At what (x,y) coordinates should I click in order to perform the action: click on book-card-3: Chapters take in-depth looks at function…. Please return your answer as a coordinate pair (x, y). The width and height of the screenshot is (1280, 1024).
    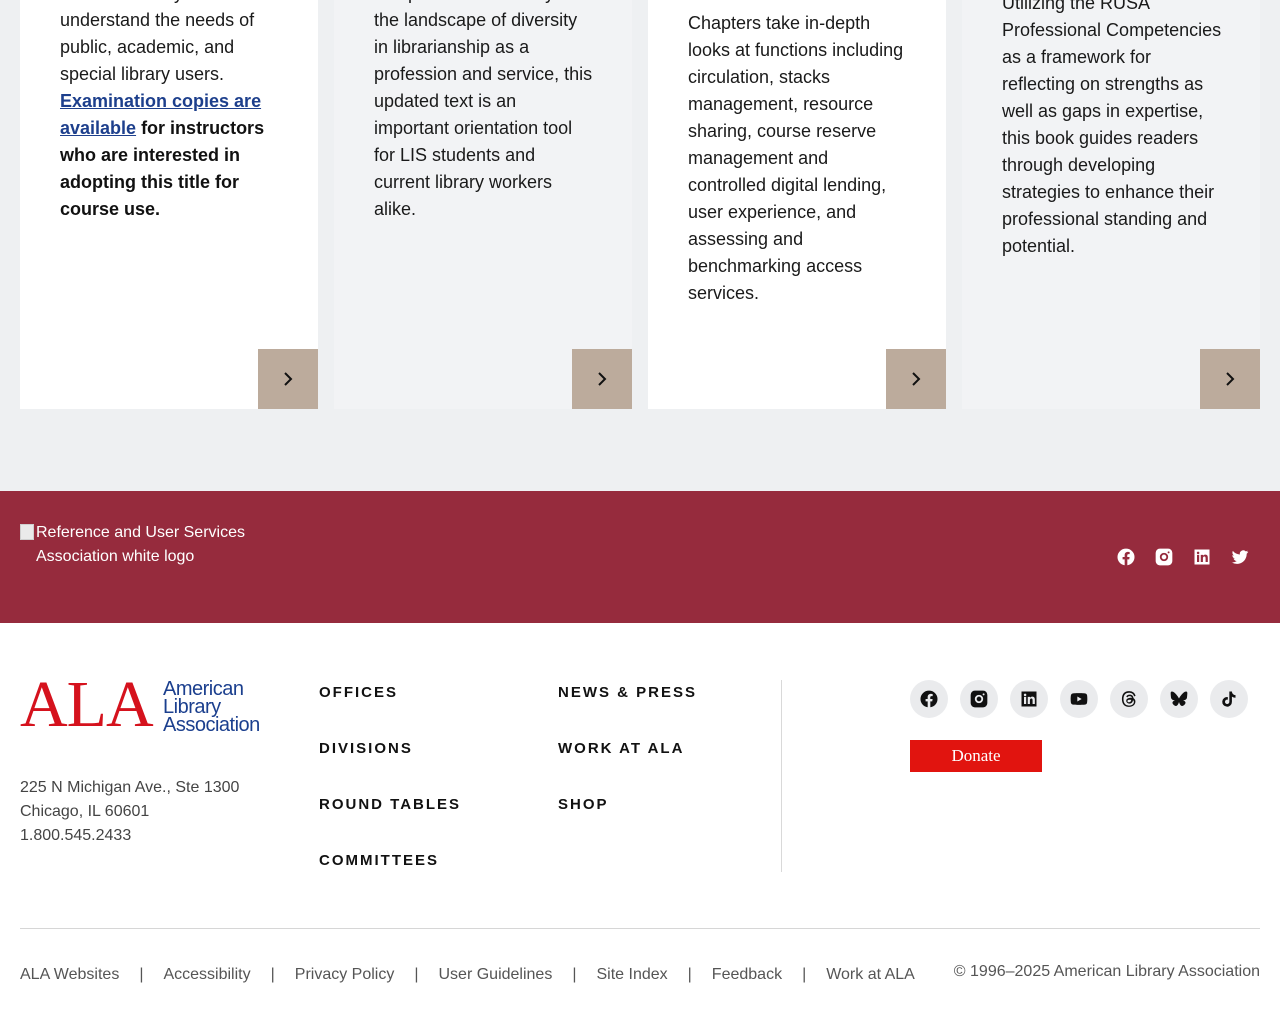
    Looking at the image, I should click on (797, 204).